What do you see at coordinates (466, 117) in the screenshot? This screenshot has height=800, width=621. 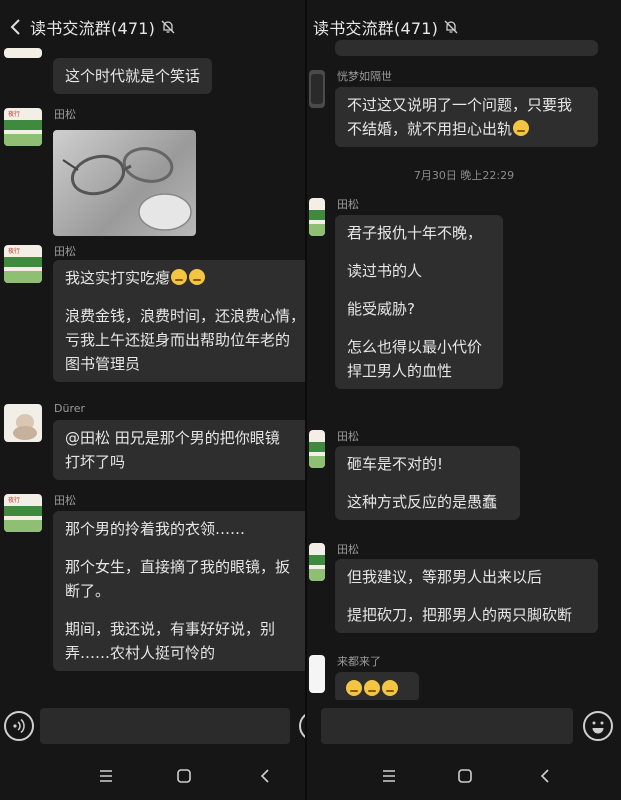 I see `message-bubble: 不过这又说明了一个问题，只要我 不结婚，就不用担心出轨` at bounding box center [466, 117].